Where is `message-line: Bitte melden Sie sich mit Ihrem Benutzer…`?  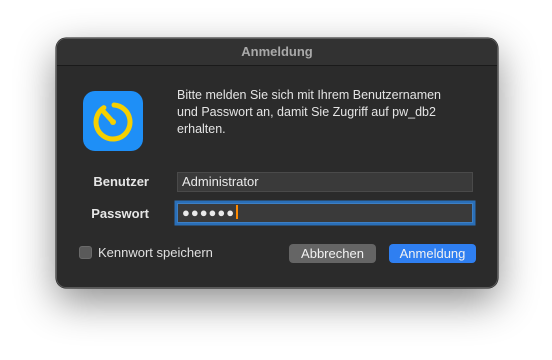 message-line: Bitte melden Sie sich mit Ihrem Benutzer… is located at coordinates (309, 95).